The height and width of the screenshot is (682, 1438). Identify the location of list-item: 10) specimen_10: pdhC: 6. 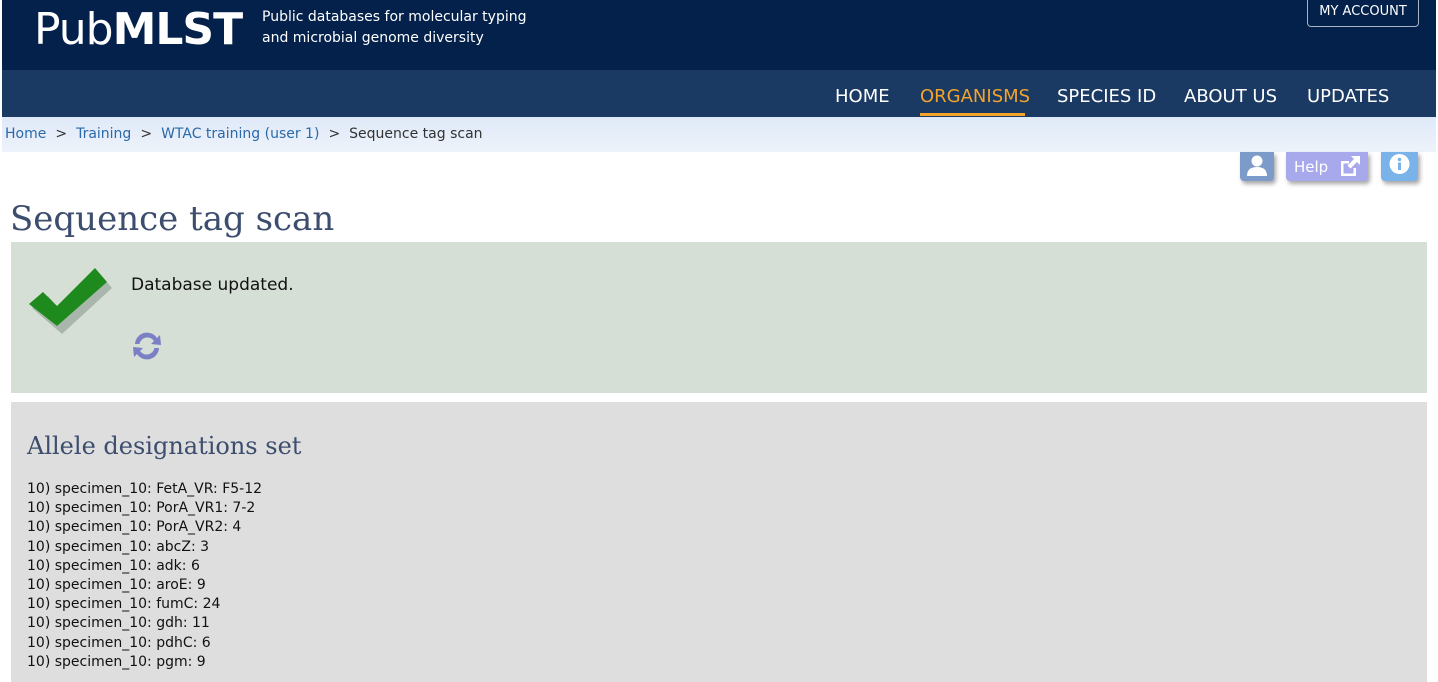
(119, 642).